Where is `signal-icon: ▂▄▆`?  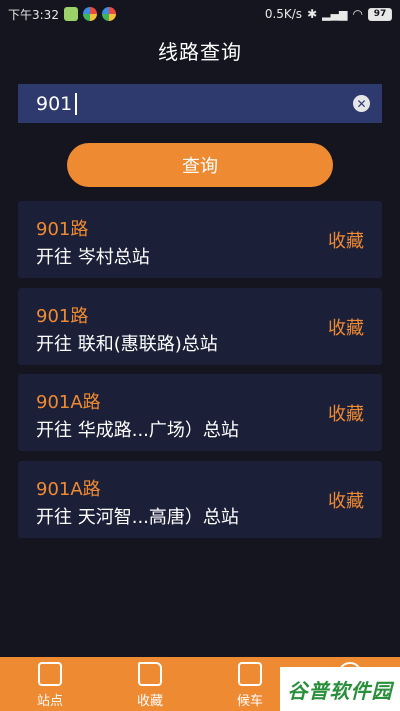
signal-icon: ▂▄▆ is located at coordinates (335, 14).